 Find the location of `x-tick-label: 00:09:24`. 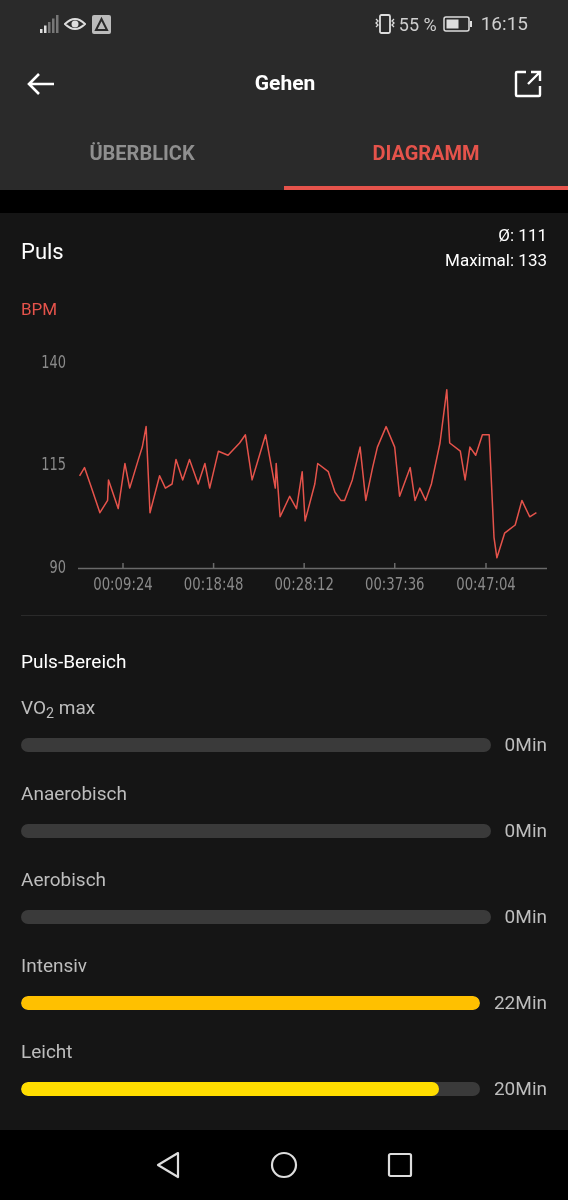

x-tick-label: 00:09:24 is located at coordinates (123, 583).